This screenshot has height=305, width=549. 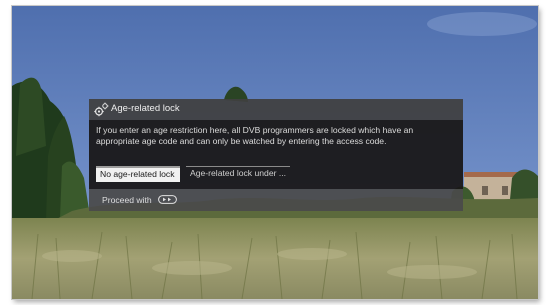 I want to click on dialog-footer: Proceed with, so click(x=276, y=200).